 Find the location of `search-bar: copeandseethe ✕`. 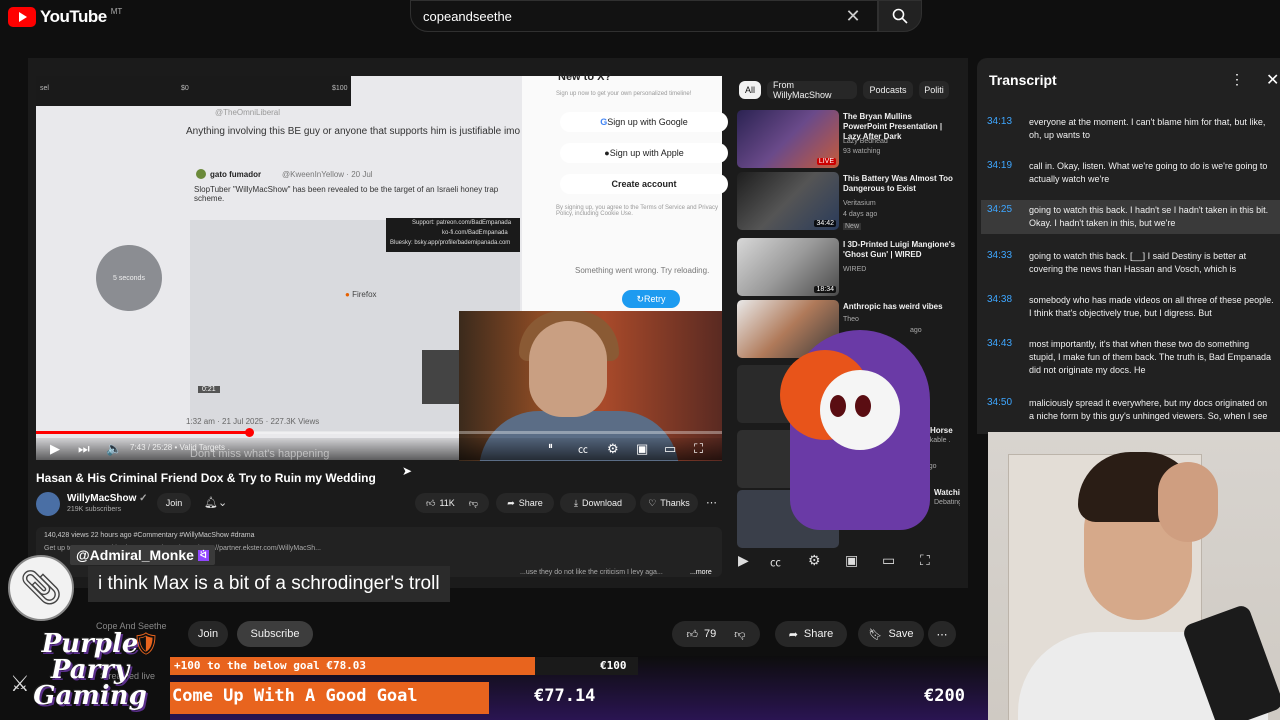

search-bar: copeandseethe ✕ is located at coordinates (644, 16).